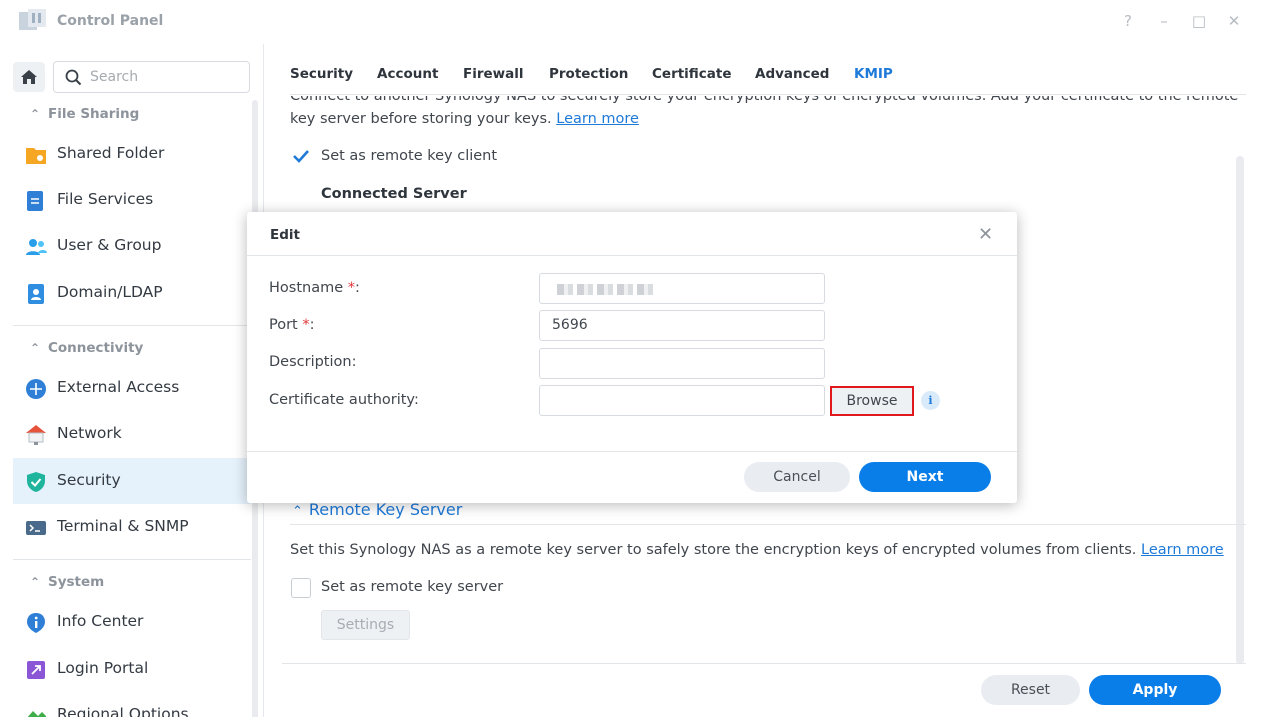 The height and width of the screenshot is (717, 1265). What do you see at coordinates (96, 348) in the screenshot?
I see `section-label: Connectivity` at bounding box center [96, 348].